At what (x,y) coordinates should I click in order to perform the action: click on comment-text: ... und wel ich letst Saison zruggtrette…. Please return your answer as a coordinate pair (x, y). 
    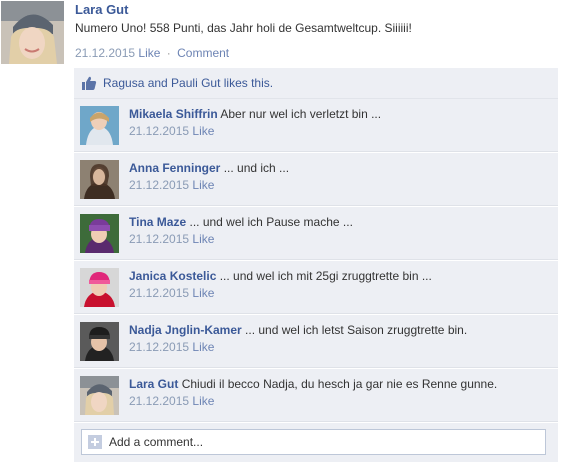
    Looking at the image, I should click on (356, 330).